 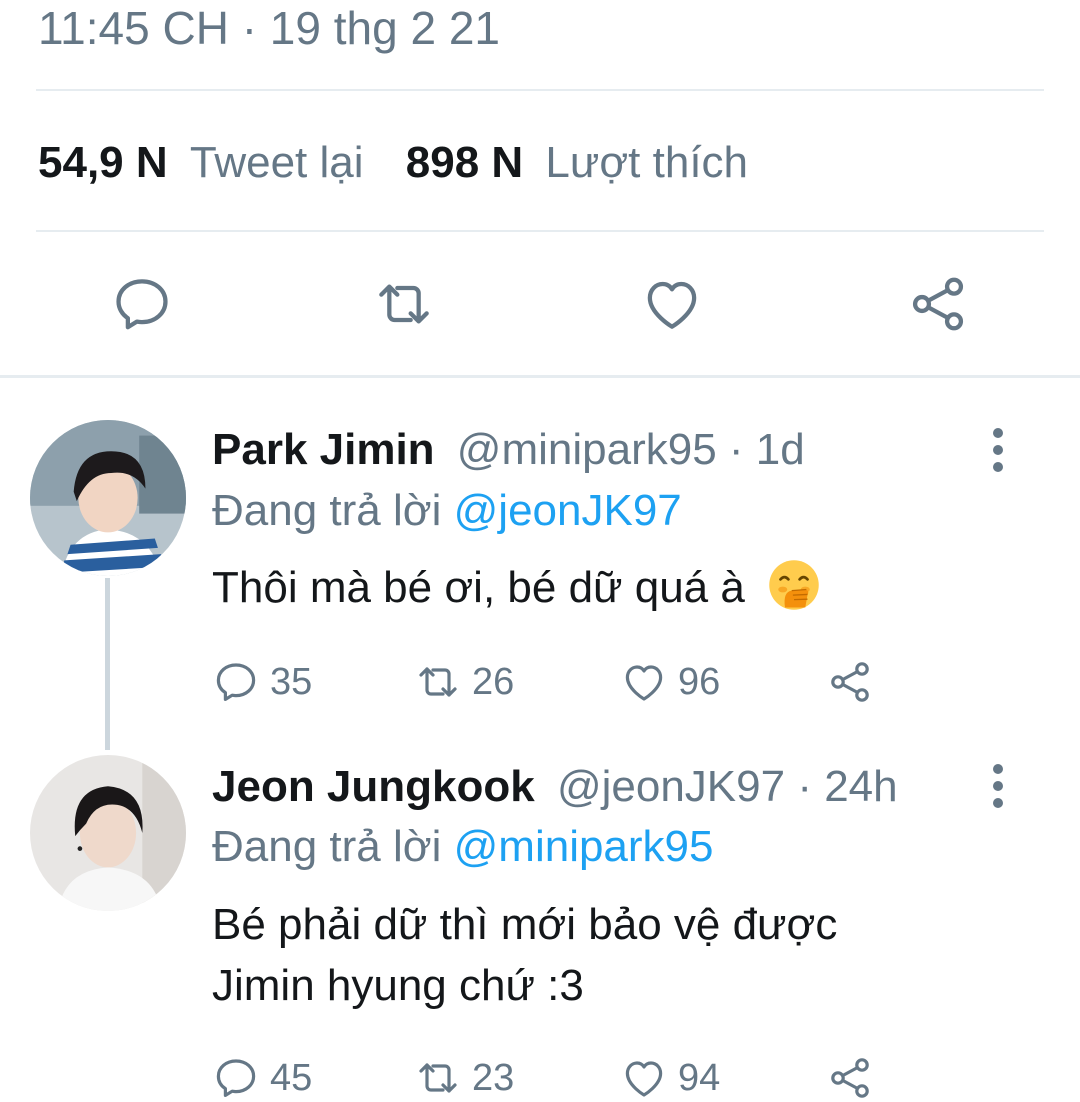 I want to click on reply-count-button: 45, so click(x=262, y=1078).